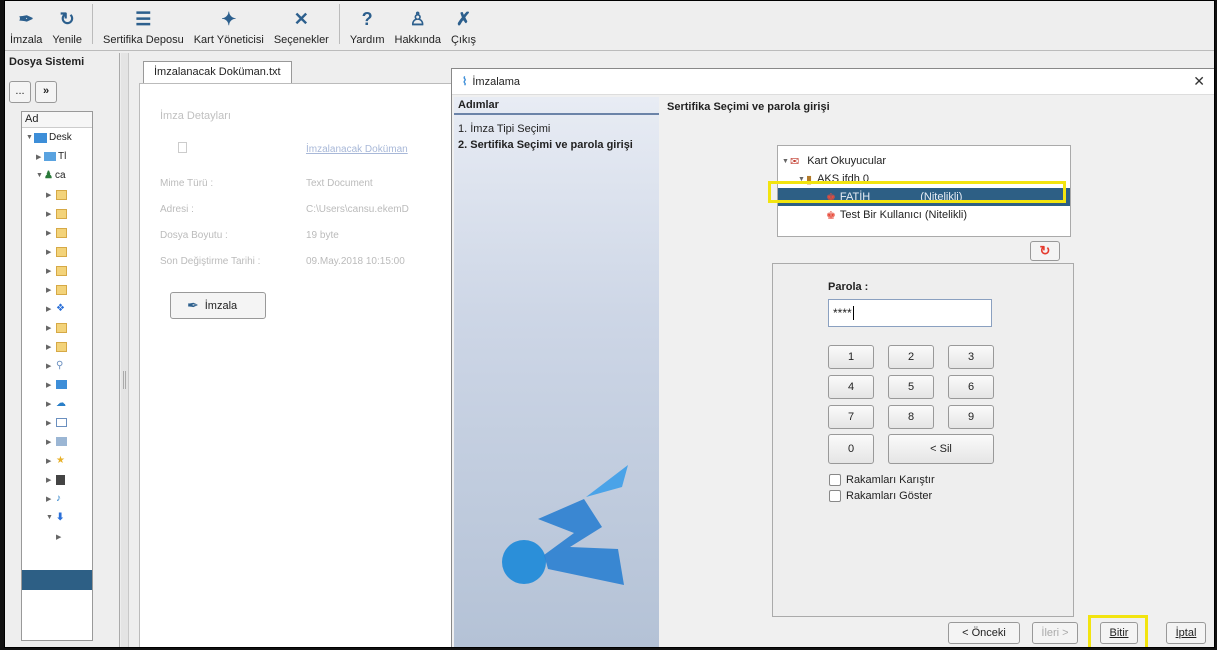 This screenshot has width=1217, height=650. Describe the element at coordinates (67, 24) in the screenshot. I see `toolbar-refresh-button: ↻ Yenile` at that location.